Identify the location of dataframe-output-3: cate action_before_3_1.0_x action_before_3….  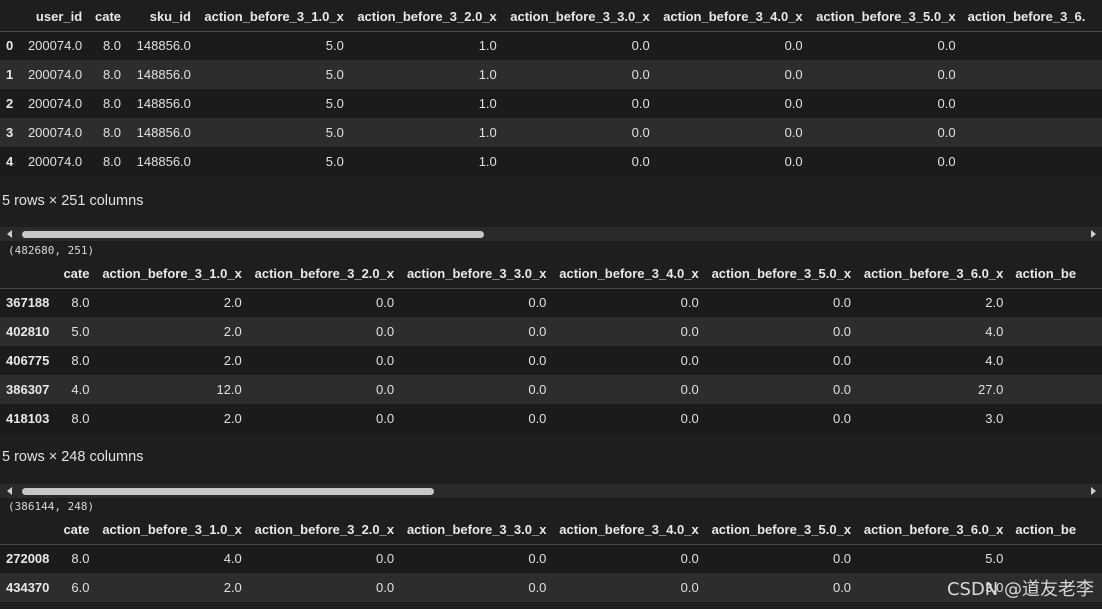
(551, 558).